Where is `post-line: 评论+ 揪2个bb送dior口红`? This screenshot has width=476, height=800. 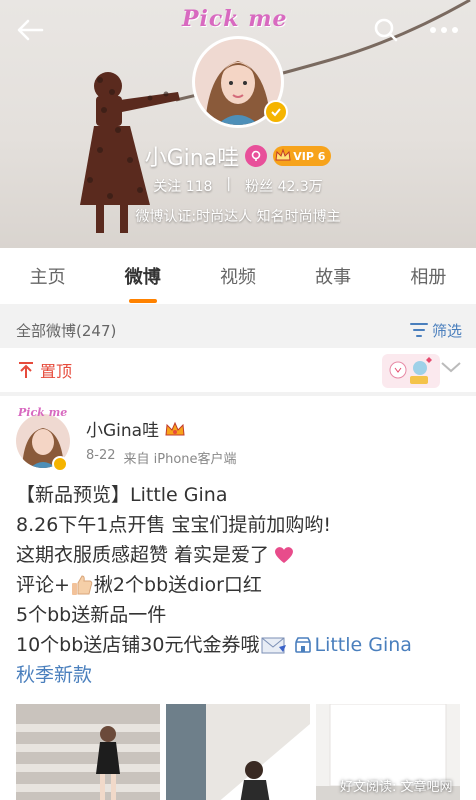 post-line: 评论+ 揪2个bb送dior口红 is located at coordinates (241, 585).